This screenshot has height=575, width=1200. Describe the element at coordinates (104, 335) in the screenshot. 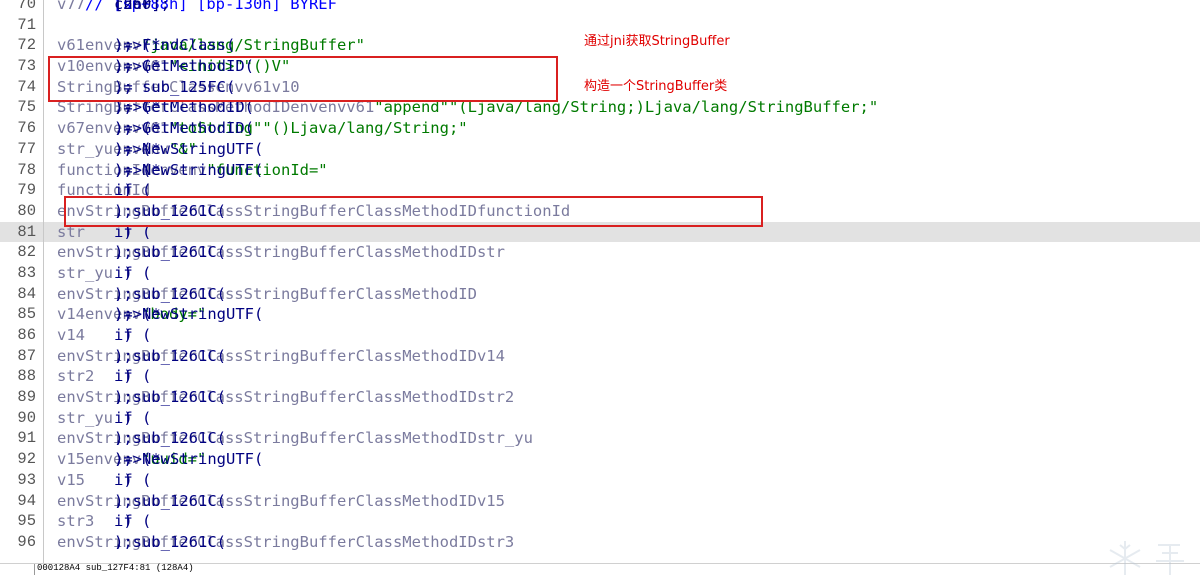

I see `code-text: if ( v14 )` at that location.